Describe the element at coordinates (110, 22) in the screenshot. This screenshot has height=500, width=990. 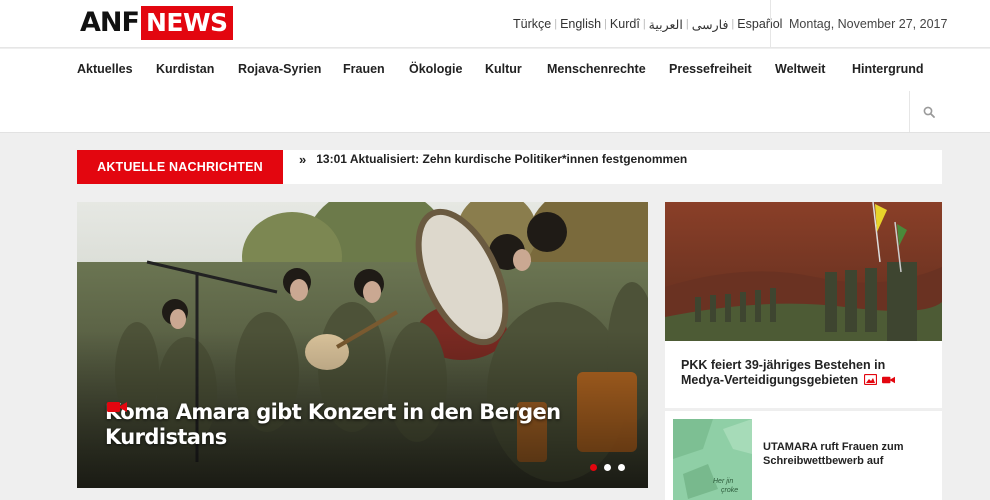
I see `logo-anf-text: ANF` at that location.